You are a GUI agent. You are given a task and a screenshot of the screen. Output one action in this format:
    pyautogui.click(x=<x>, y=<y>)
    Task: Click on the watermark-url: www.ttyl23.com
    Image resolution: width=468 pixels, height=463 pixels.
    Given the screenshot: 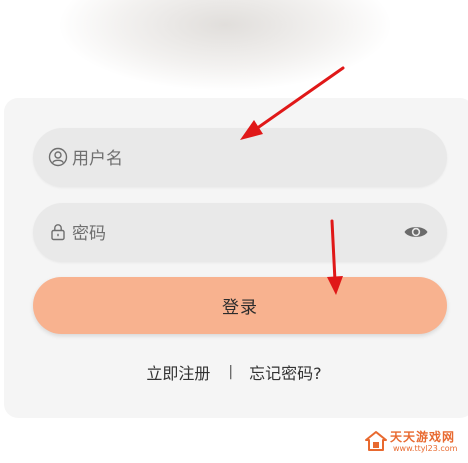 What is the action you would take?
    pyautogui.click(x=425, y=448)
    